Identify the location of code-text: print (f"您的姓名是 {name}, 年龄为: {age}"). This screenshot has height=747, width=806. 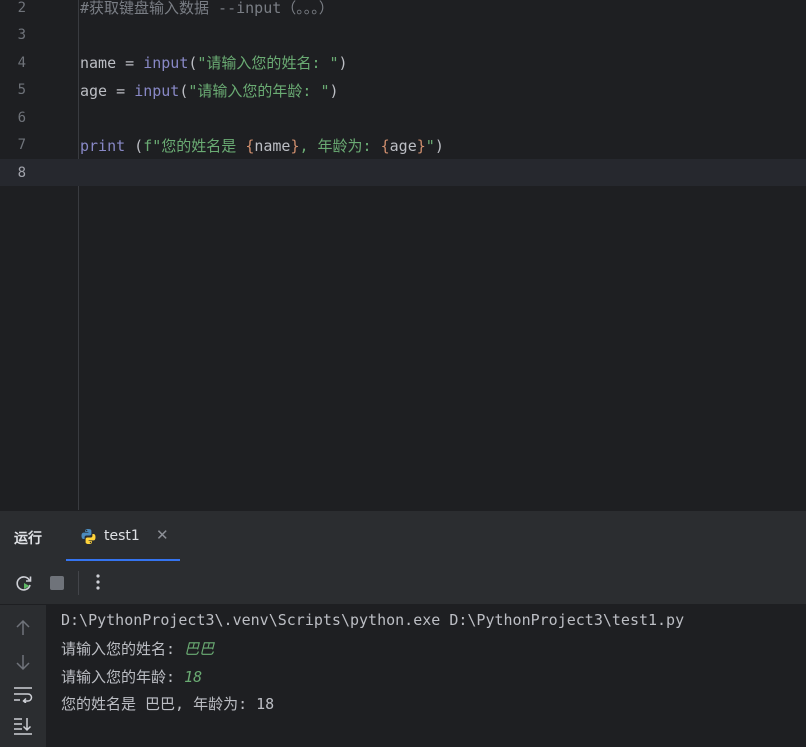
(262, 145).